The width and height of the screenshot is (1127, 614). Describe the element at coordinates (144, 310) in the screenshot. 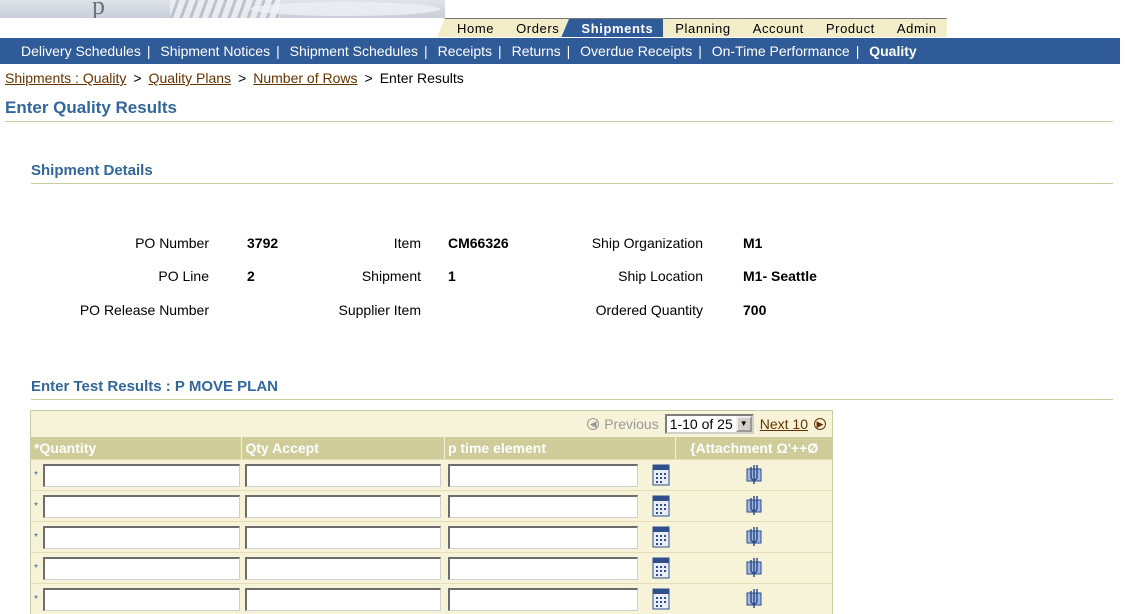

I see `po-release-number-label: PO Release Number` at that location.